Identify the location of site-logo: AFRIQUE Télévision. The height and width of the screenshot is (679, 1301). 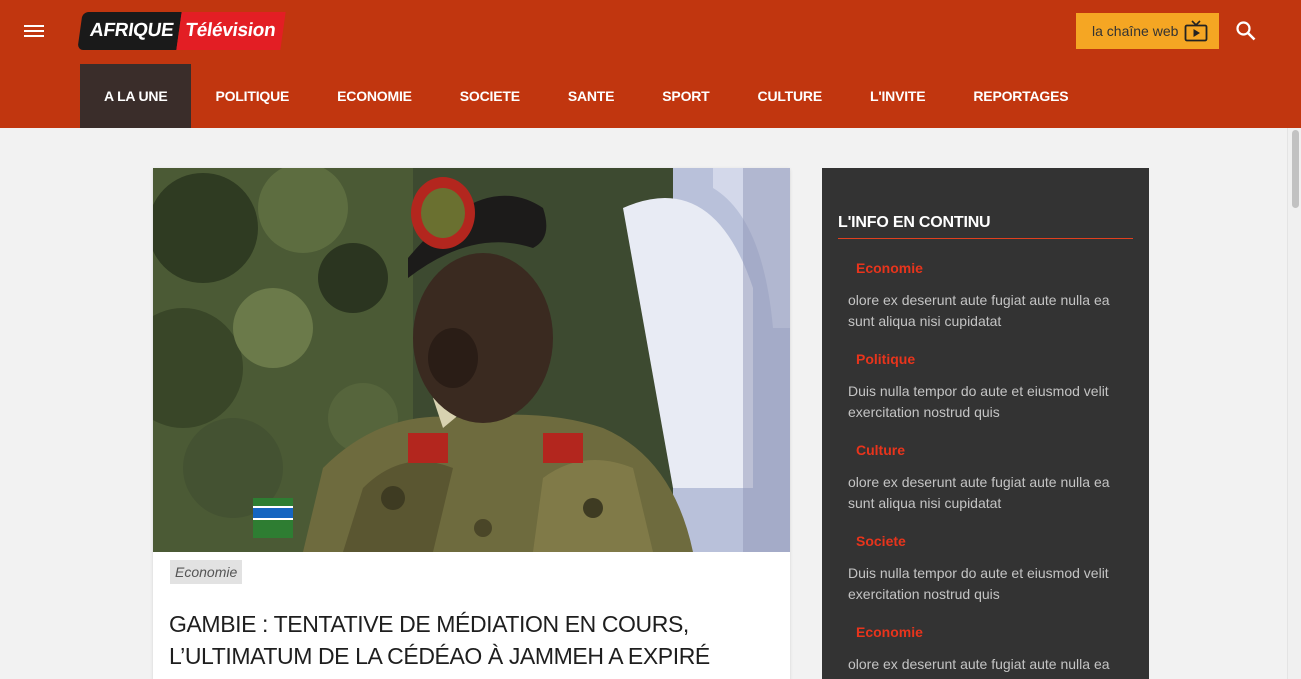
(182, 31).